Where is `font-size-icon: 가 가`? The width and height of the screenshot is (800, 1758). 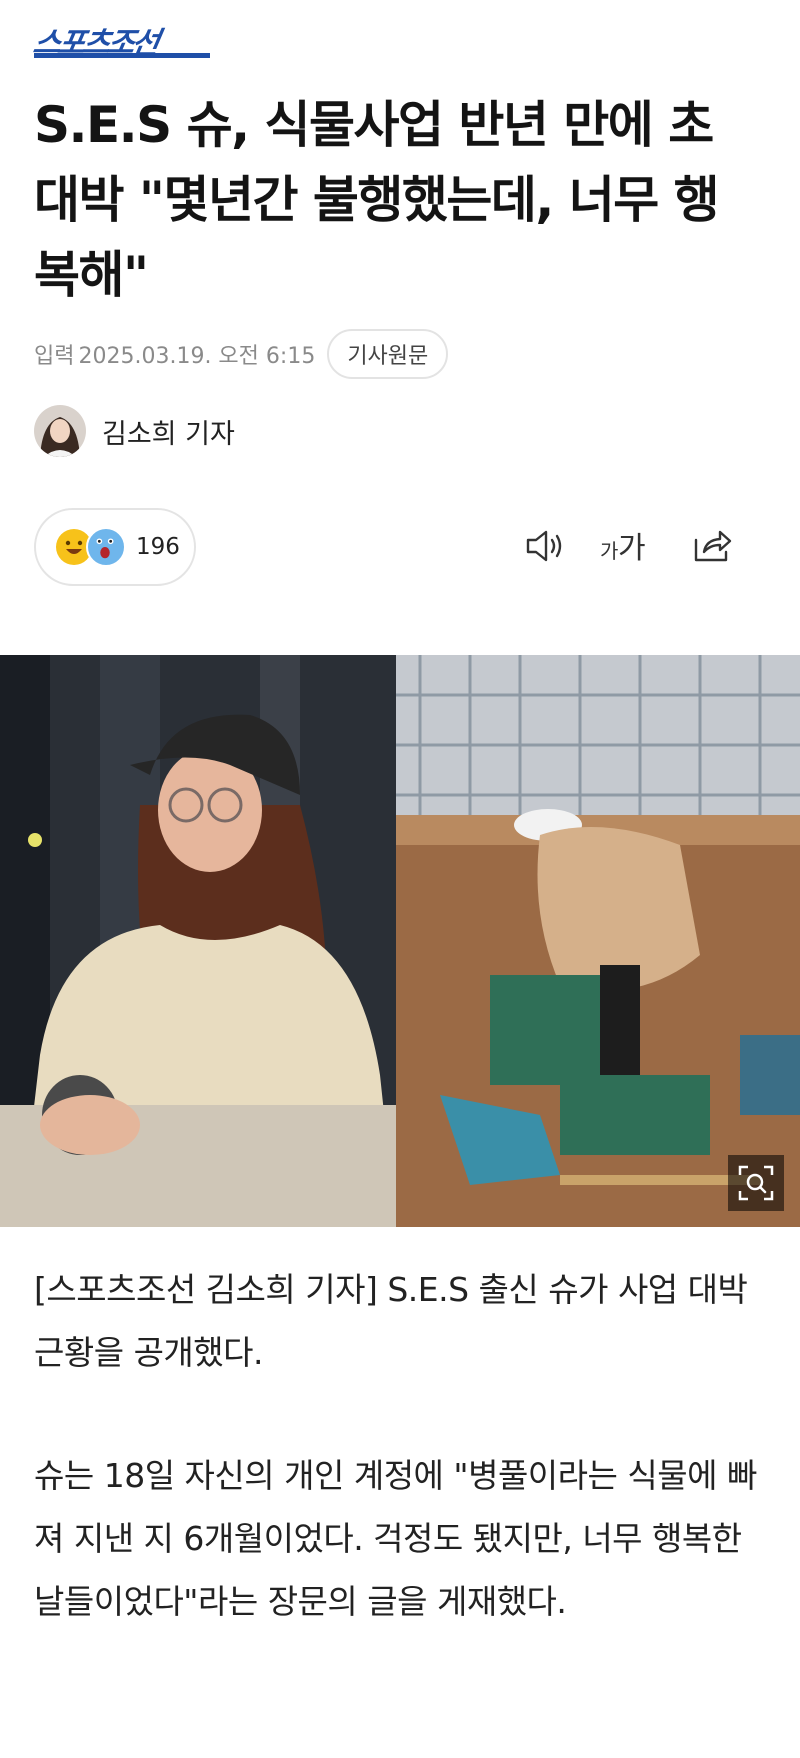
font-size-icon: 가 가 is located at coordinates (625, 544).